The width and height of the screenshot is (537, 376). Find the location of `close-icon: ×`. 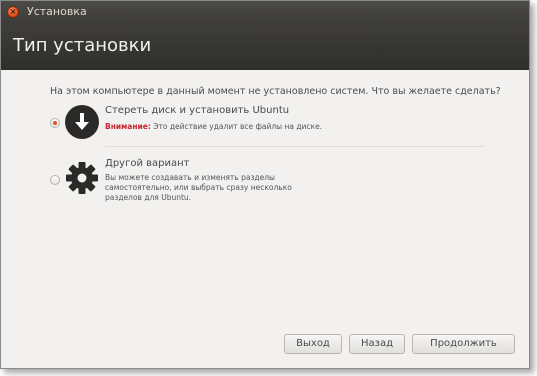

close-icon: × is located at coordinates (13, 12).